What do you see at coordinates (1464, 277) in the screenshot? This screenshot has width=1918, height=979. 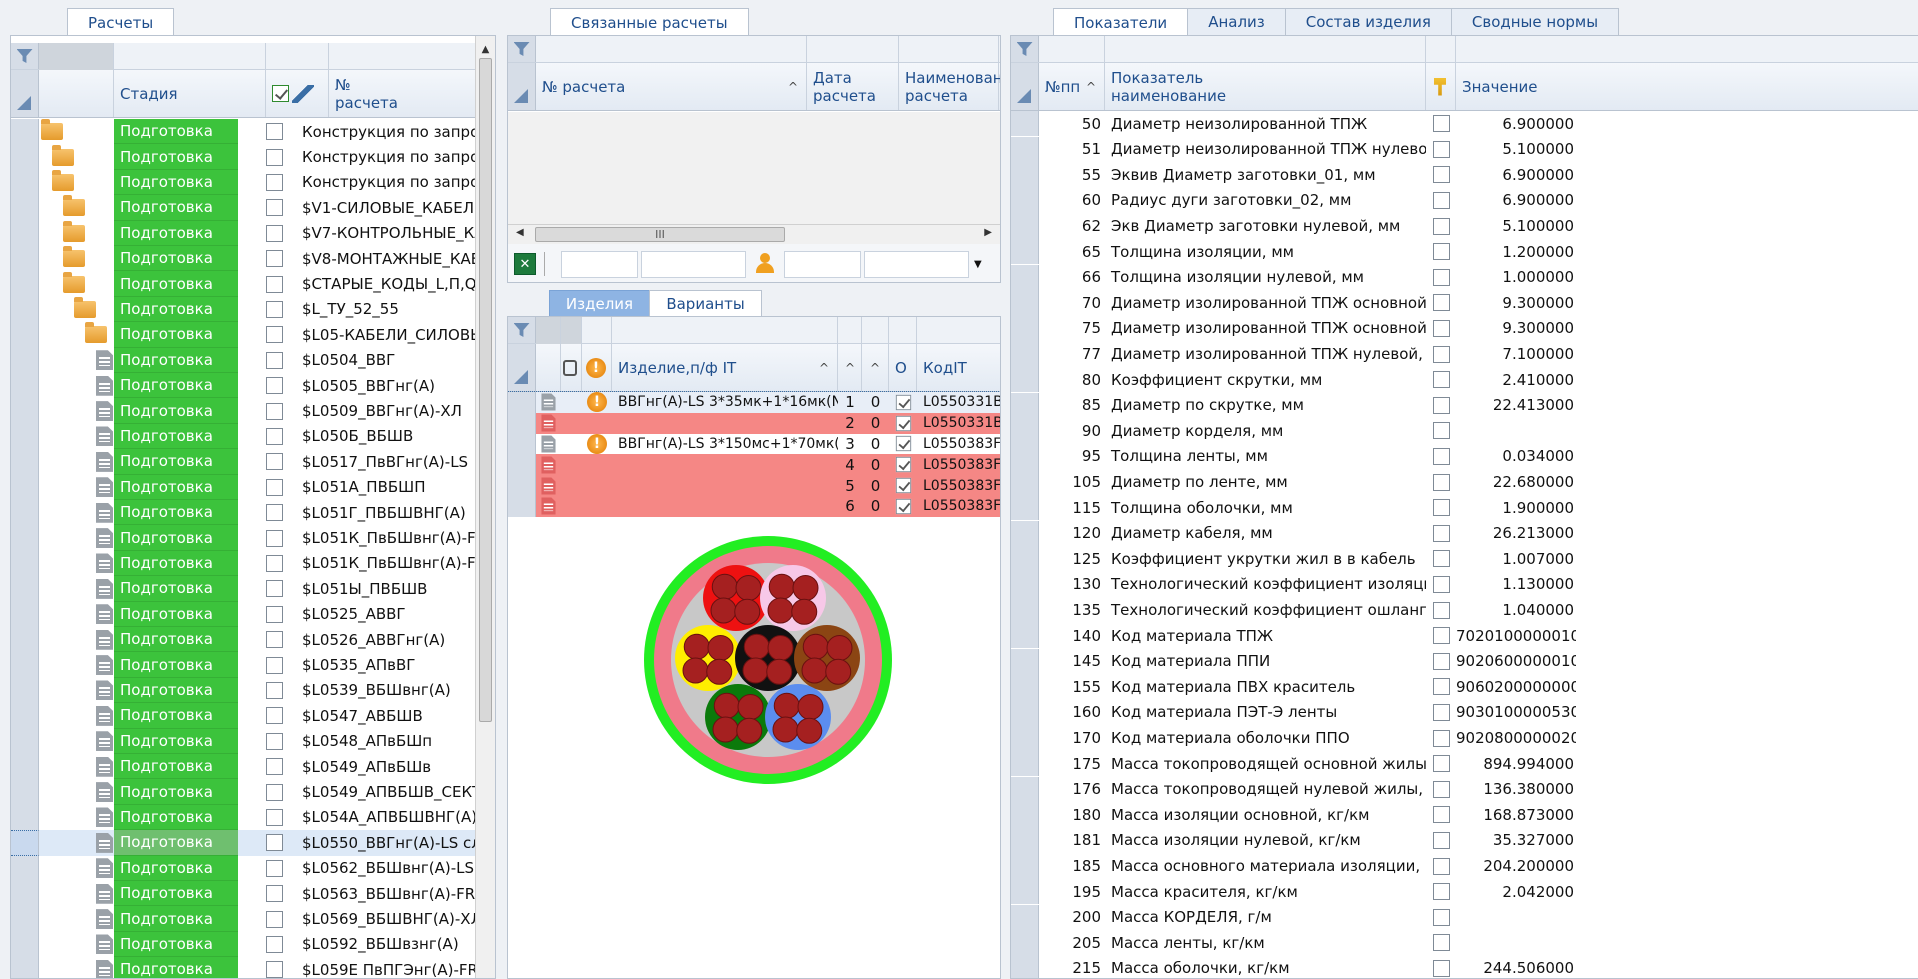 I see `indicator-row: 66 Толщина изоляции нулевой, мм 1.000000` at bounding box center [1464, 277].